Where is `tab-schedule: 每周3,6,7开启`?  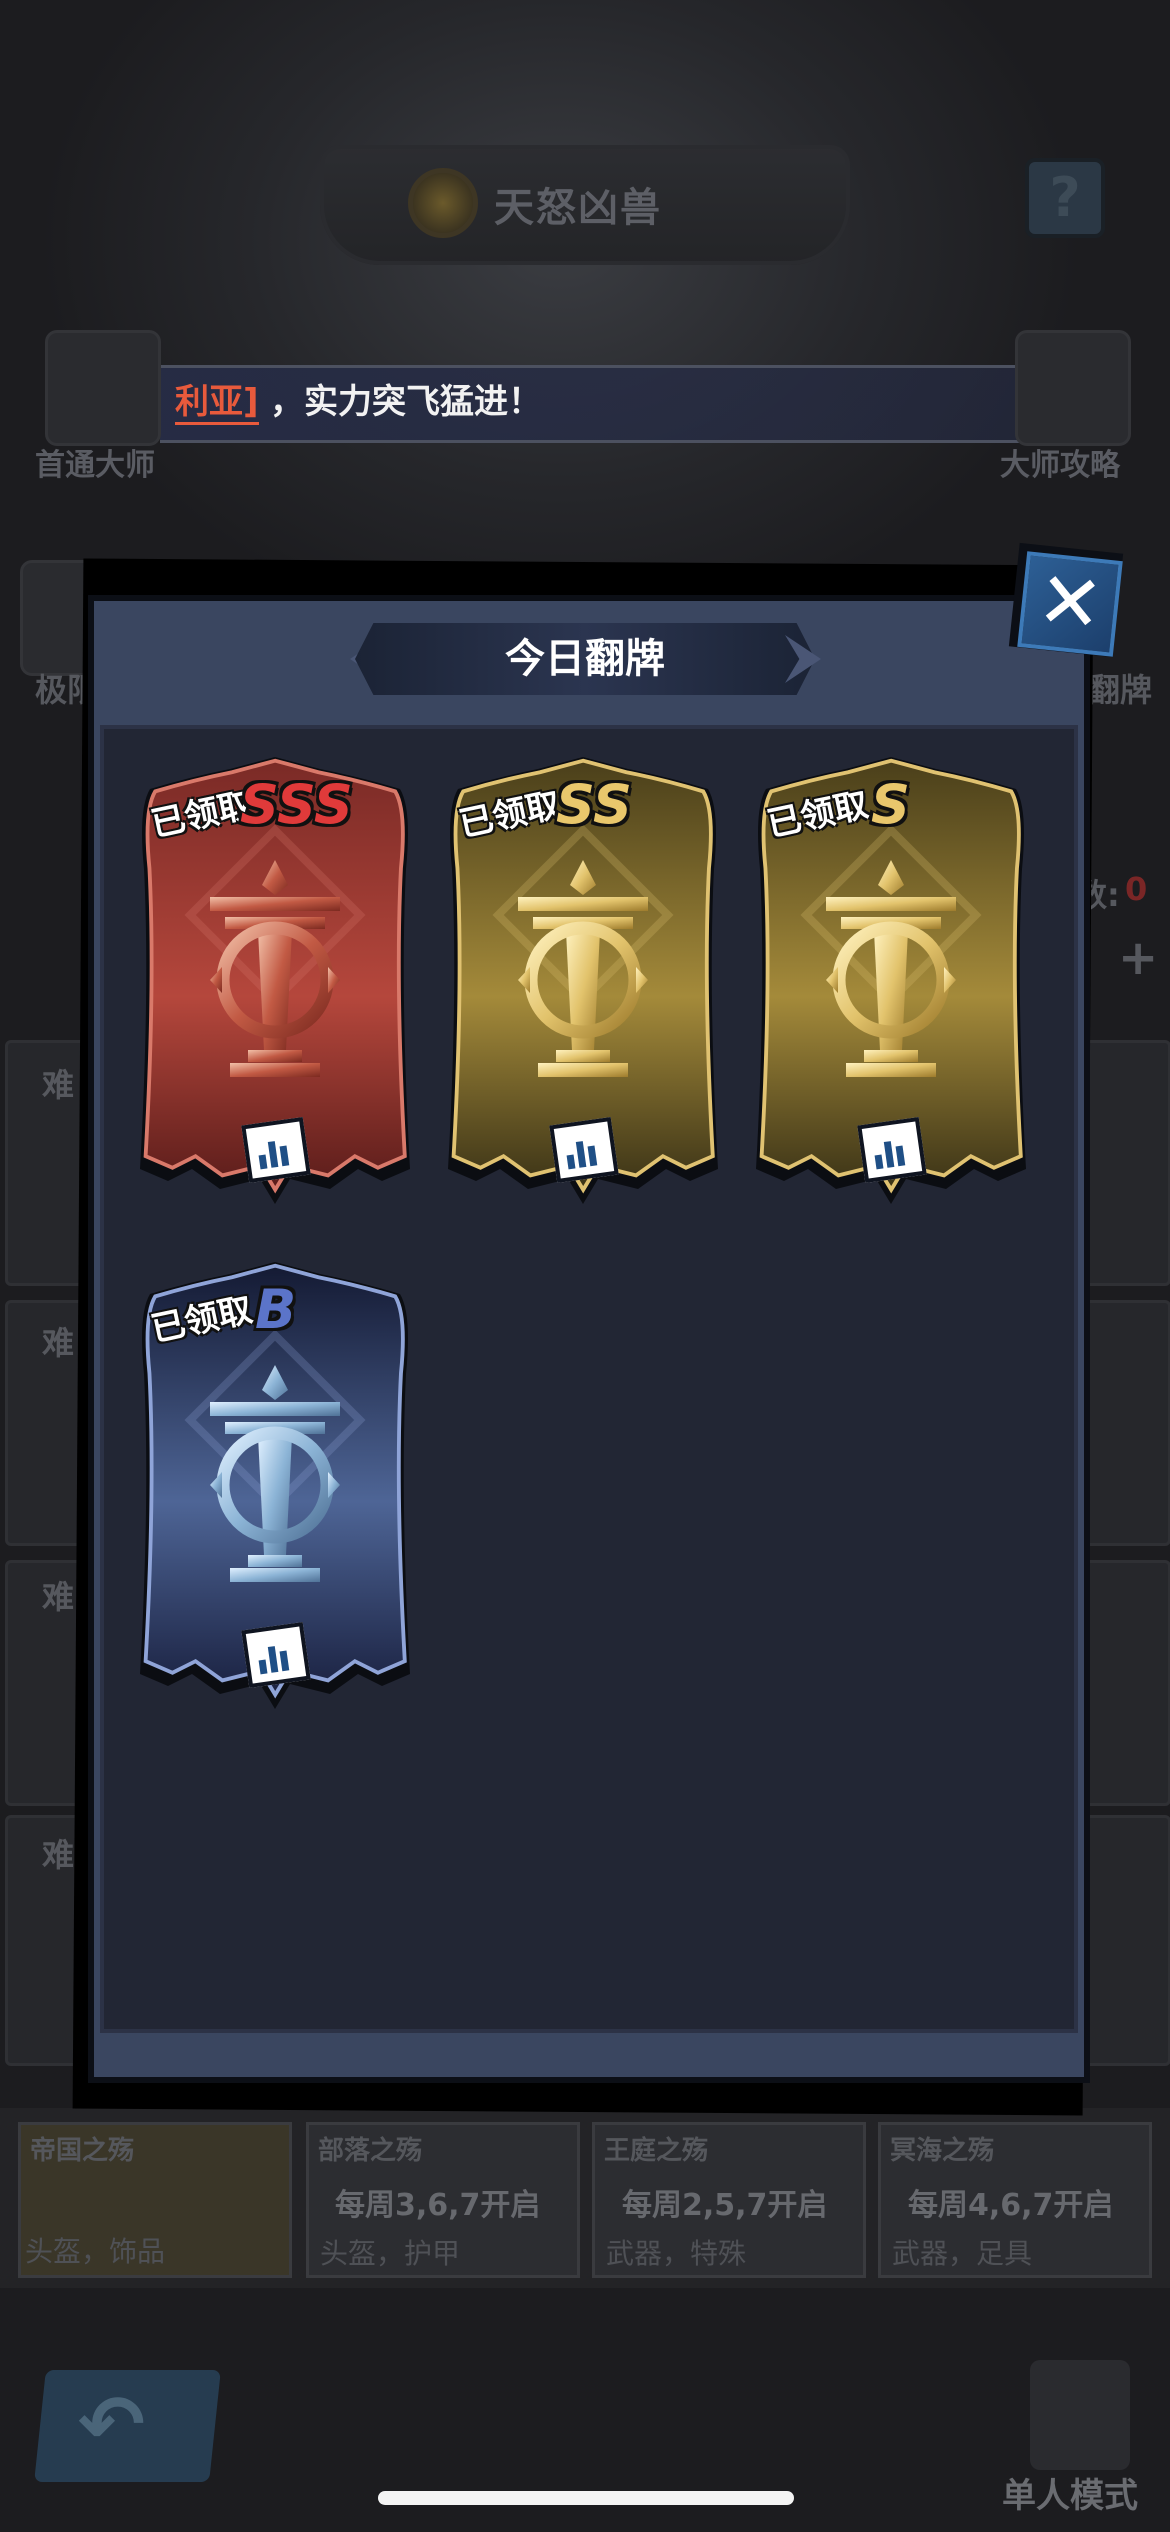
tab-schedule: 每周3,6,7开启 is located at coordinates (438, 2205).